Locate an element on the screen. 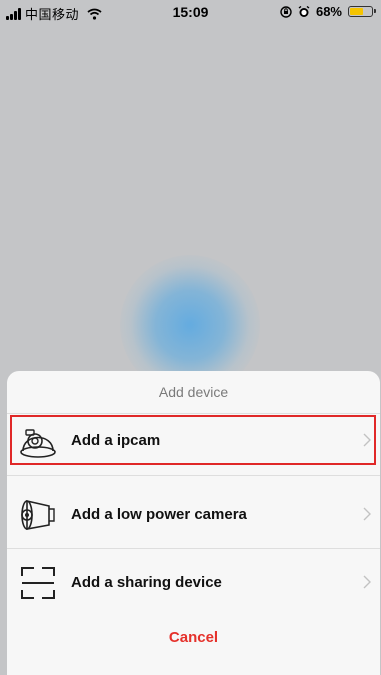 Image resolution: width=381 pixels, height=675 pixels. battery-icon is located at coordinates (362, 11).